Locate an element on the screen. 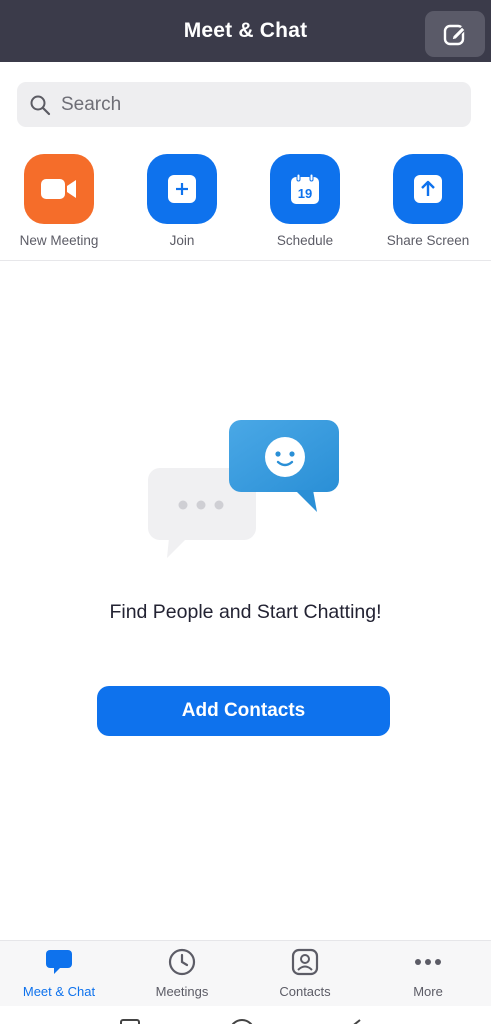  compose-button is located at coordinates (455, 34).